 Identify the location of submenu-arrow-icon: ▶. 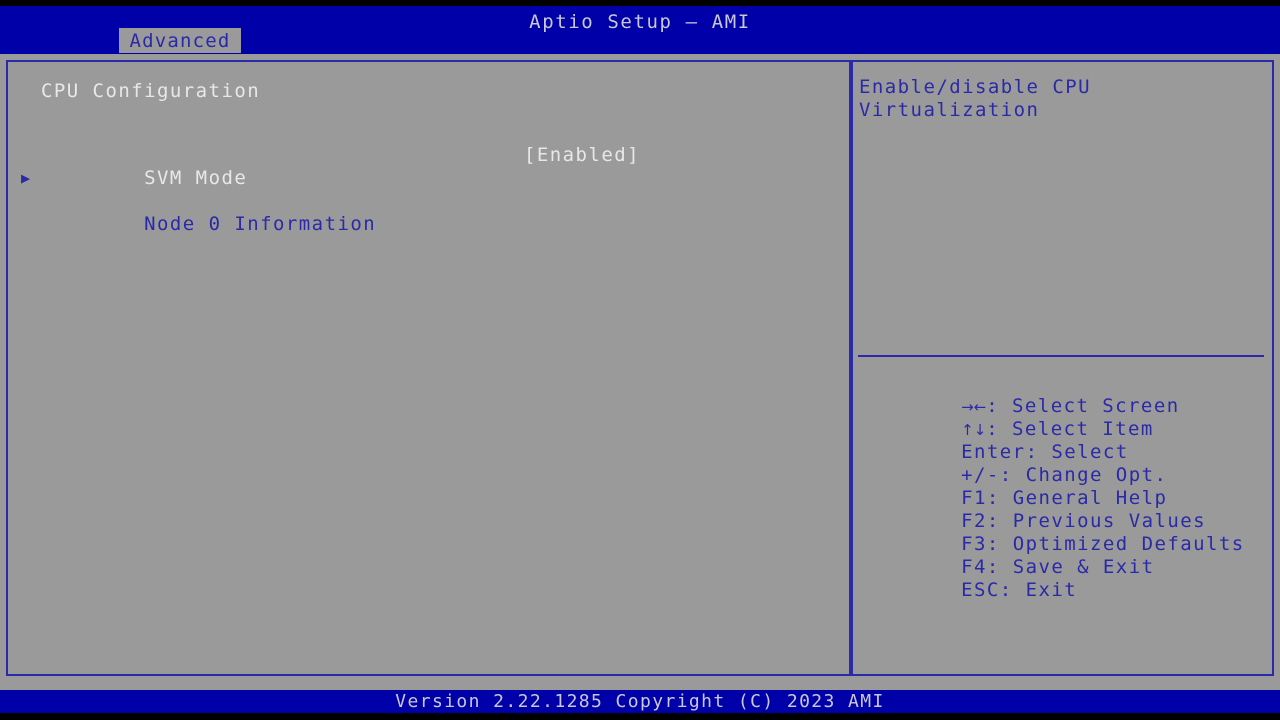
(26, 178).